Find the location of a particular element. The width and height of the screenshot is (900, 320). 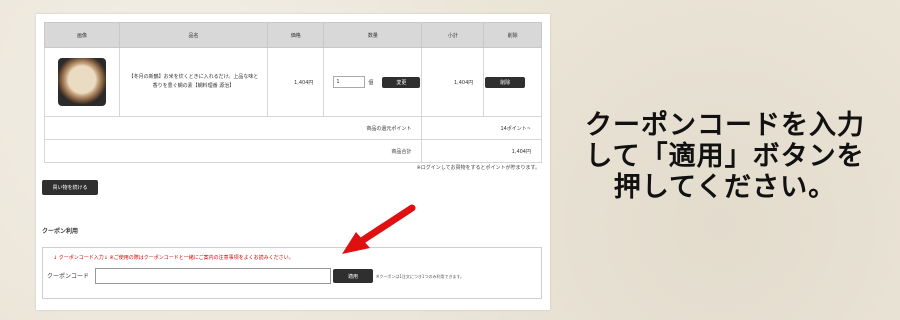

points-label: 商品の還元ポイント is located at coordinates (233, 128).